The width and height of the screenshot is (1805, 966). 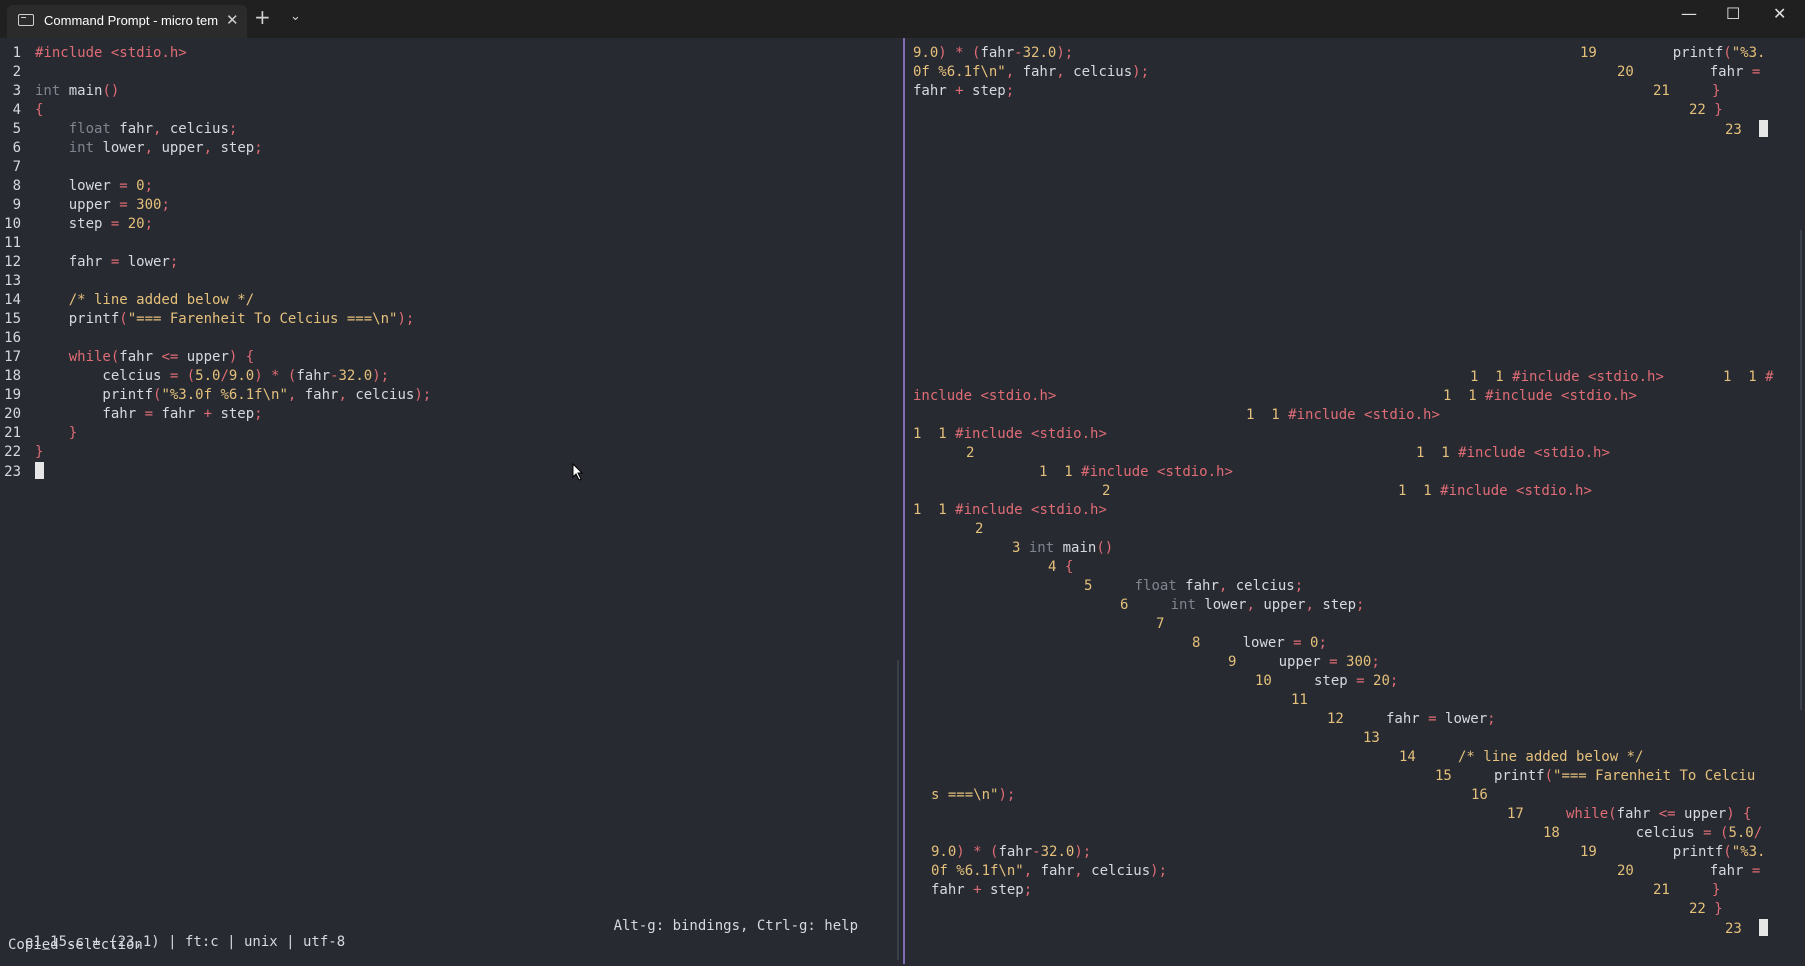 What do you see at coordinates (963, 91) in the screenshot?
I see `terminal-output-line: fahr + step;` at bounding box center [963, 91].